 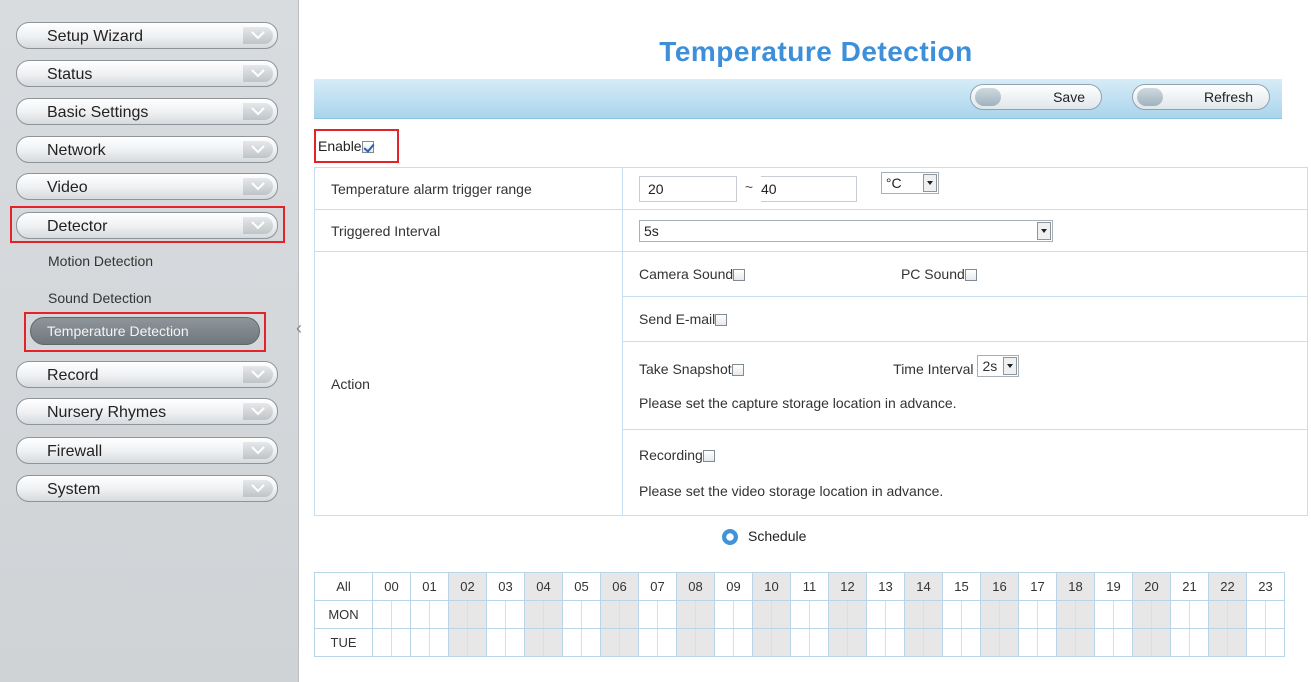 What do you see at coordinates (809, 586) in the screenshot?
I see `hour-header: 11` at bounding box center [809, 586].